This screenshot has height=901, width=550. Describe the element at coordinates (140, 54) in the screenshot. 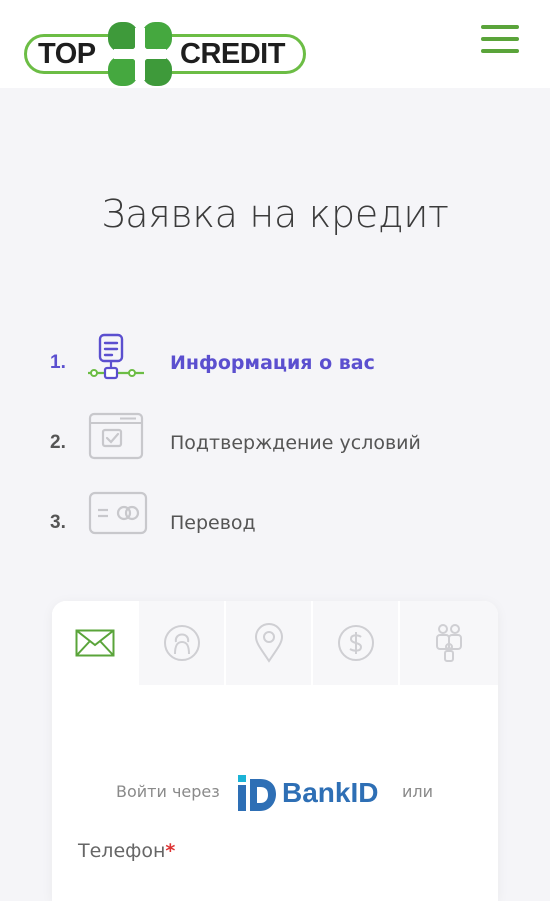

I see `clover-logo-icon` at that location.